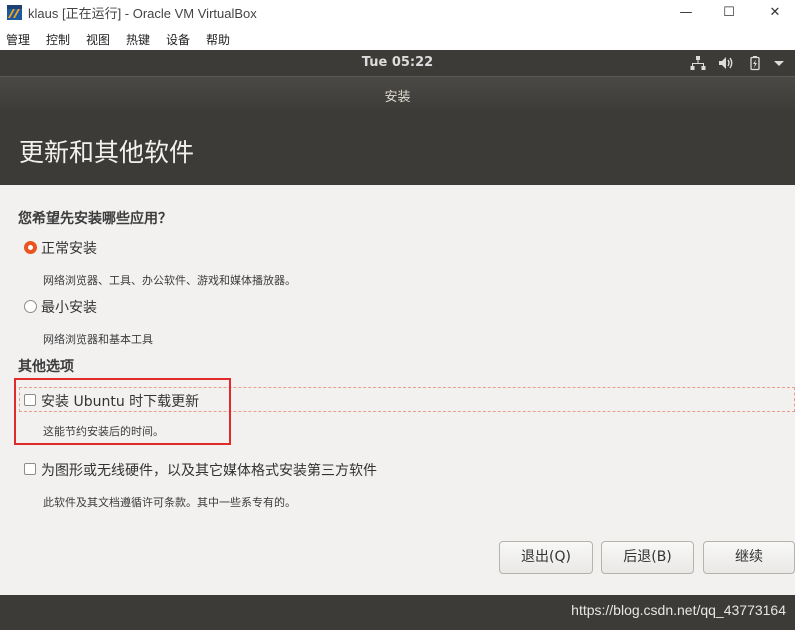 This screenshot has width=795, height=630. Describe the element at coordinates (169, 280) in the screenshot. I see `normal-install-description: 网络浏览器、工具、办公软件、游戏和媒体播放器。` at that location.